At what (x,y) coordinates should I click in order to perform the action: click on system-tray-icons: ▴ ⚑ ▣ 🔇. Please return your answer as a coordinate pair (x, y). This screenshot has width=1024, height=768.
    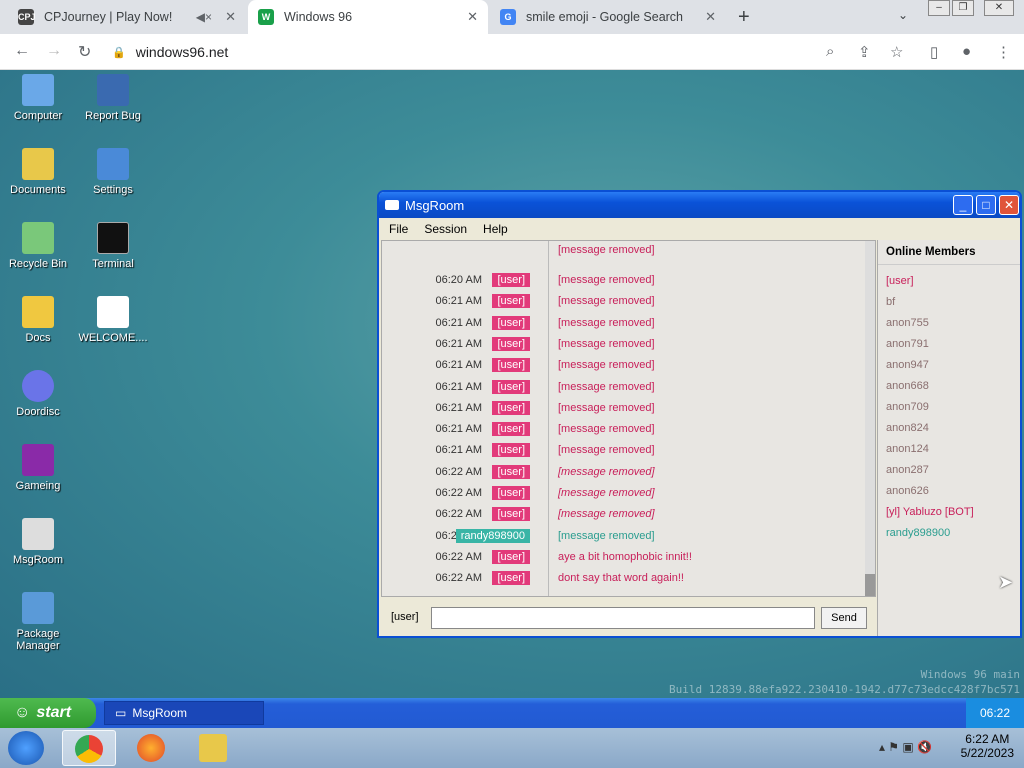
    Looking at the image, I should click on (905, 747).